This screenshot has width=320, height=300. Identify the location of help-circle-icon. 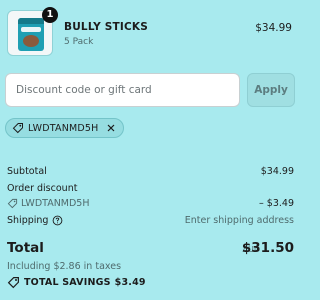
(57, 220).